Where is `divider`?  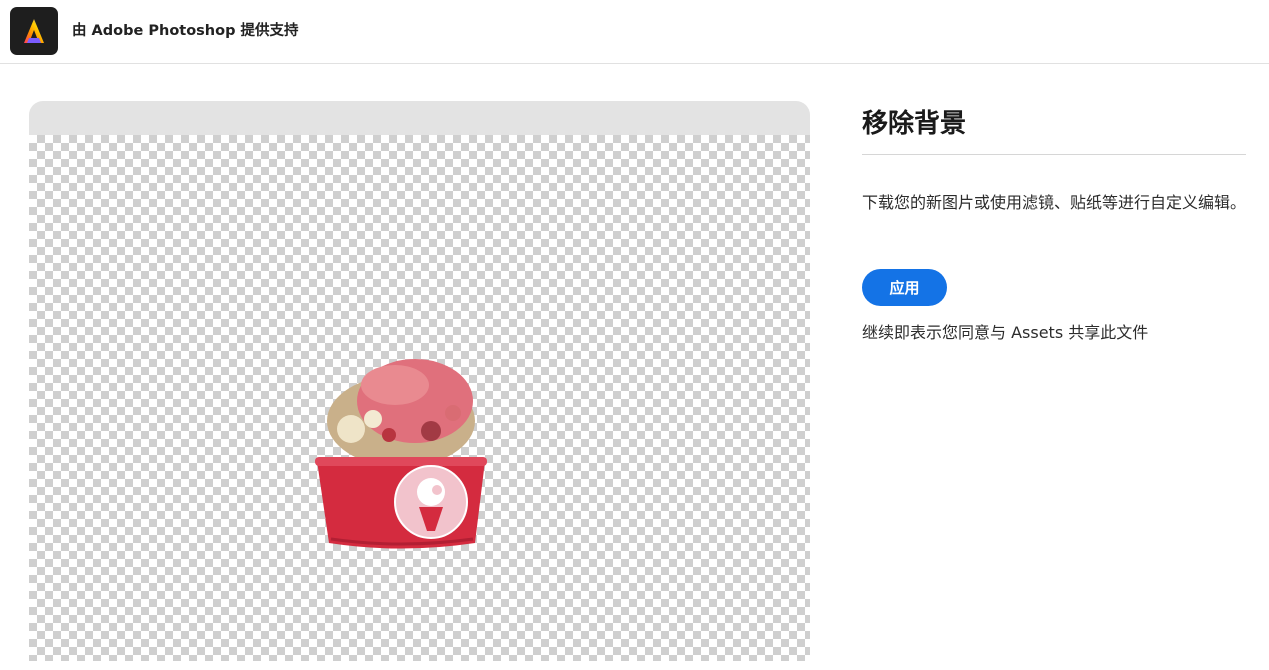 divider is located at coordinates (1054, 154).